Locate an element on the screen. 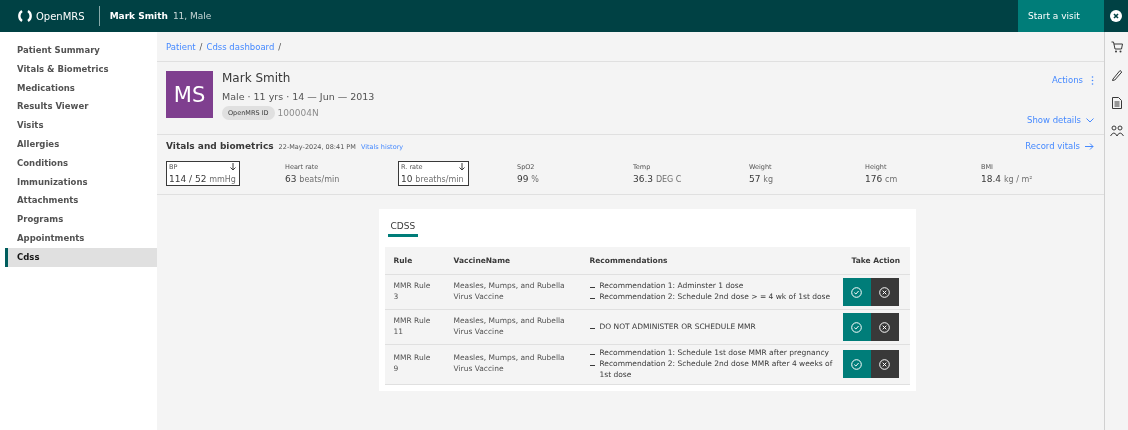 The image size is (1128, 430). sidebar-item: Immunizations is located at coordinates (81, 182).